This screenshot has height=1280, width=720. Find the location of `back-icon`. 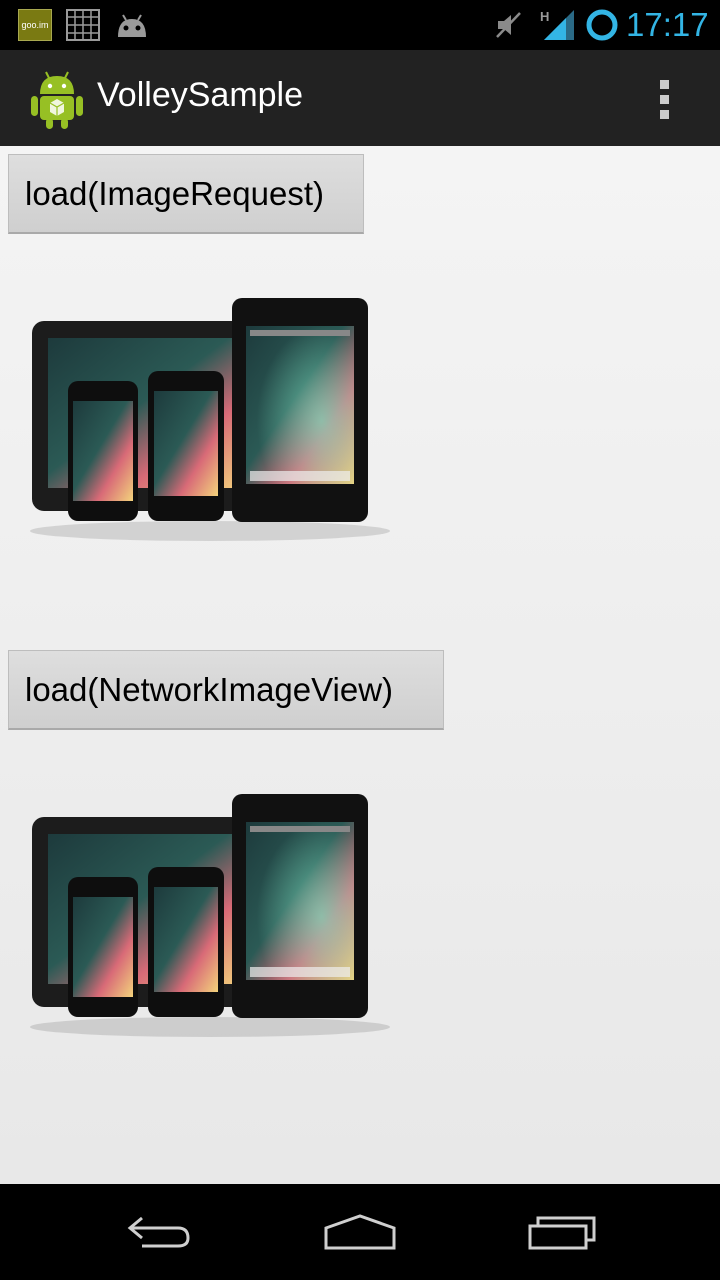

back-icon is located at coordinates (158, 1232).